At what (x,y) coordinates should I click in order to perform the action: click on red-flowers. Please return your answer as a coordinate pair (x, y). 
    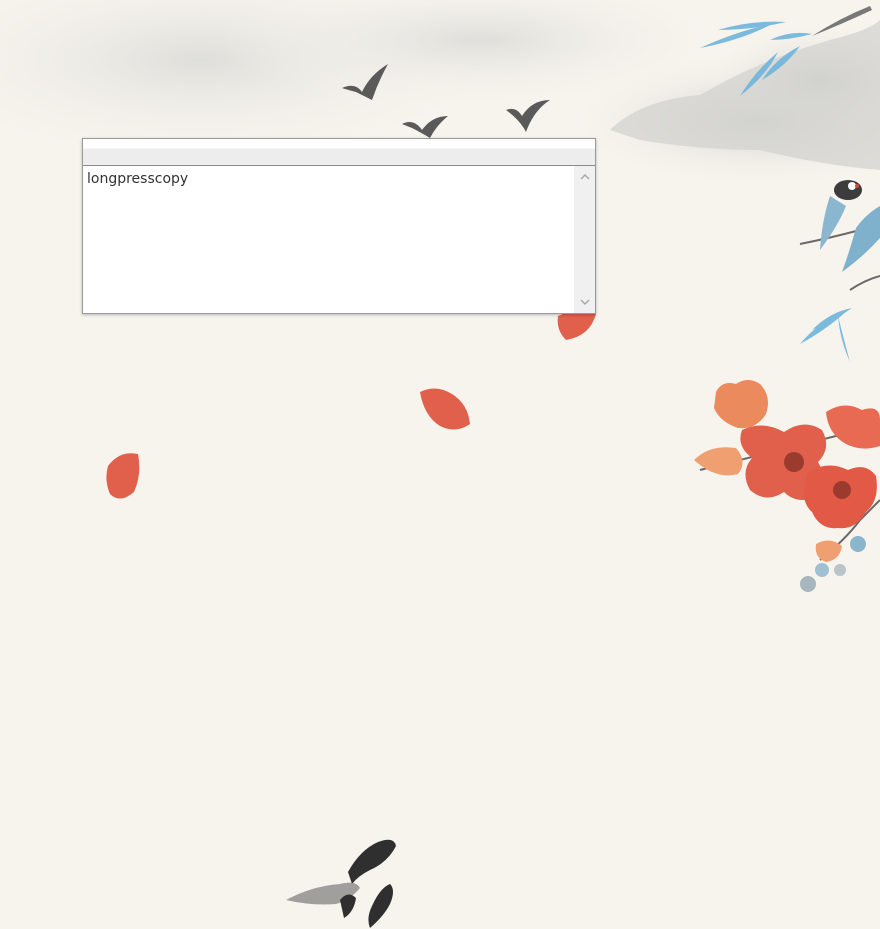
    Looking at the image, I should click on (787, 486).